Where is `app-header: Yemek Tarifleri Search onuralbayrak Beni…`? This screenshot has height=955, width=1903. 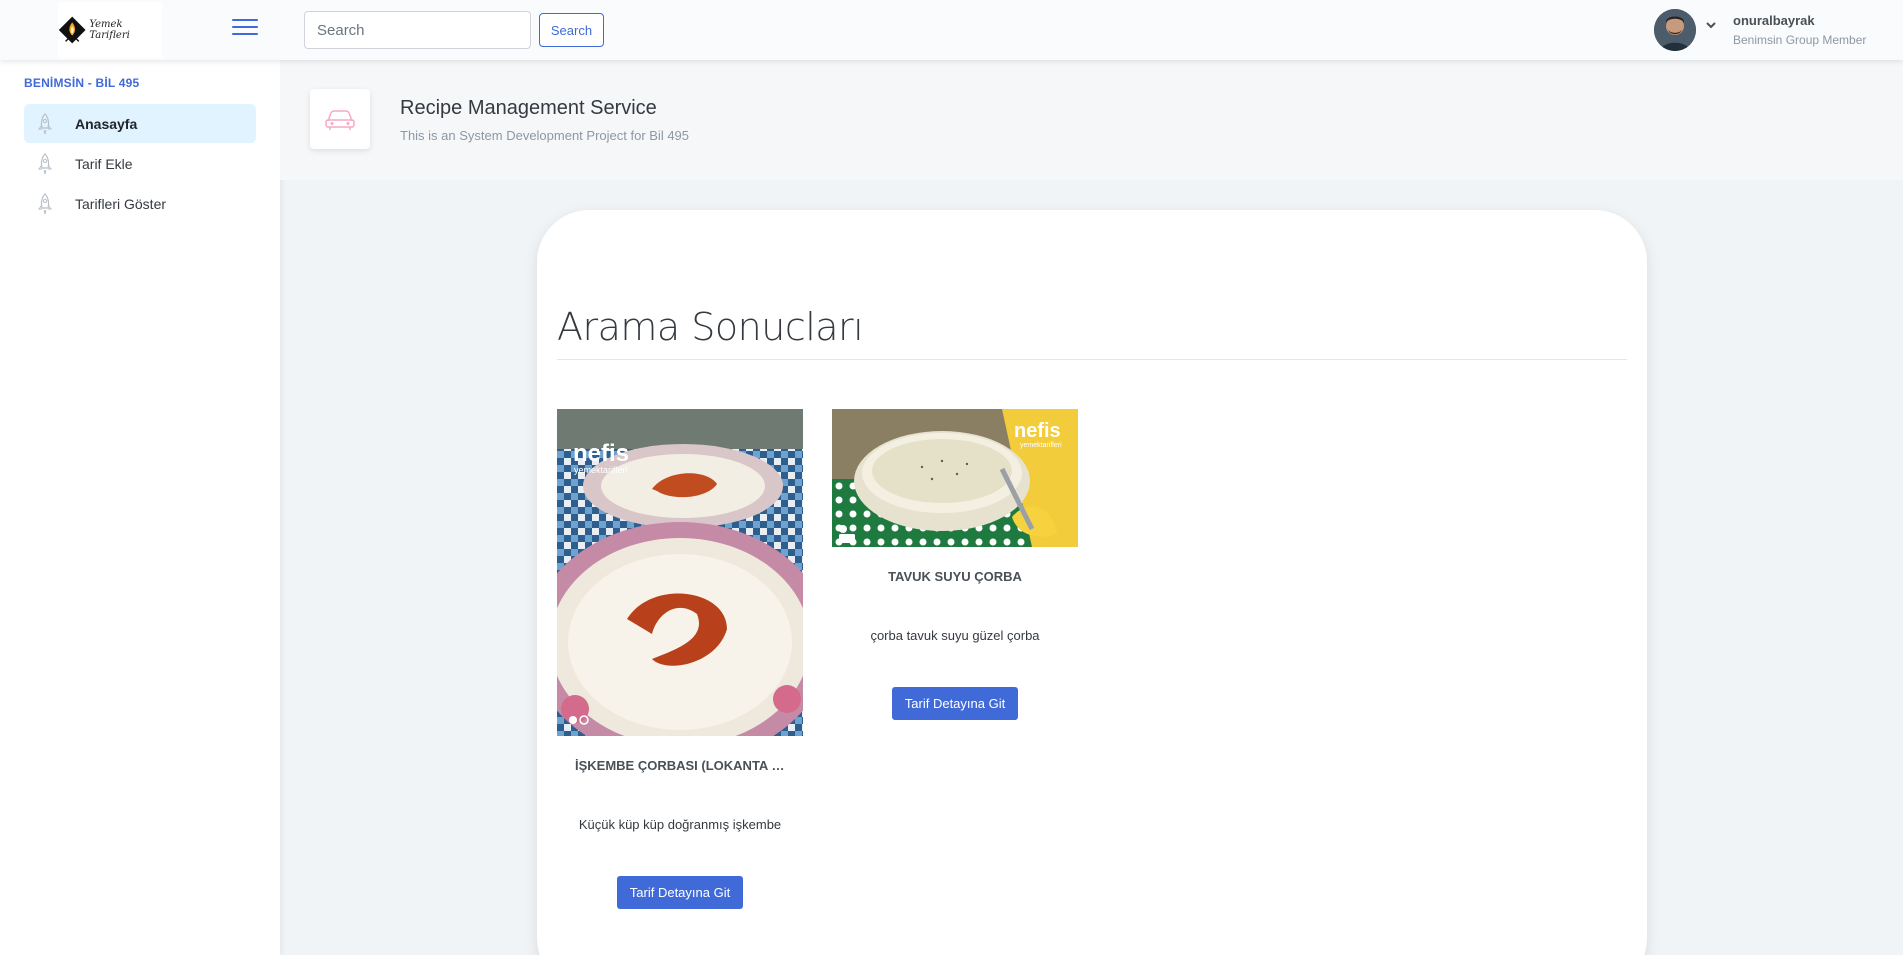
app-header: Yemek Tarifleri Search onuralbayrak Beni… is located at coordinates (951, 30).